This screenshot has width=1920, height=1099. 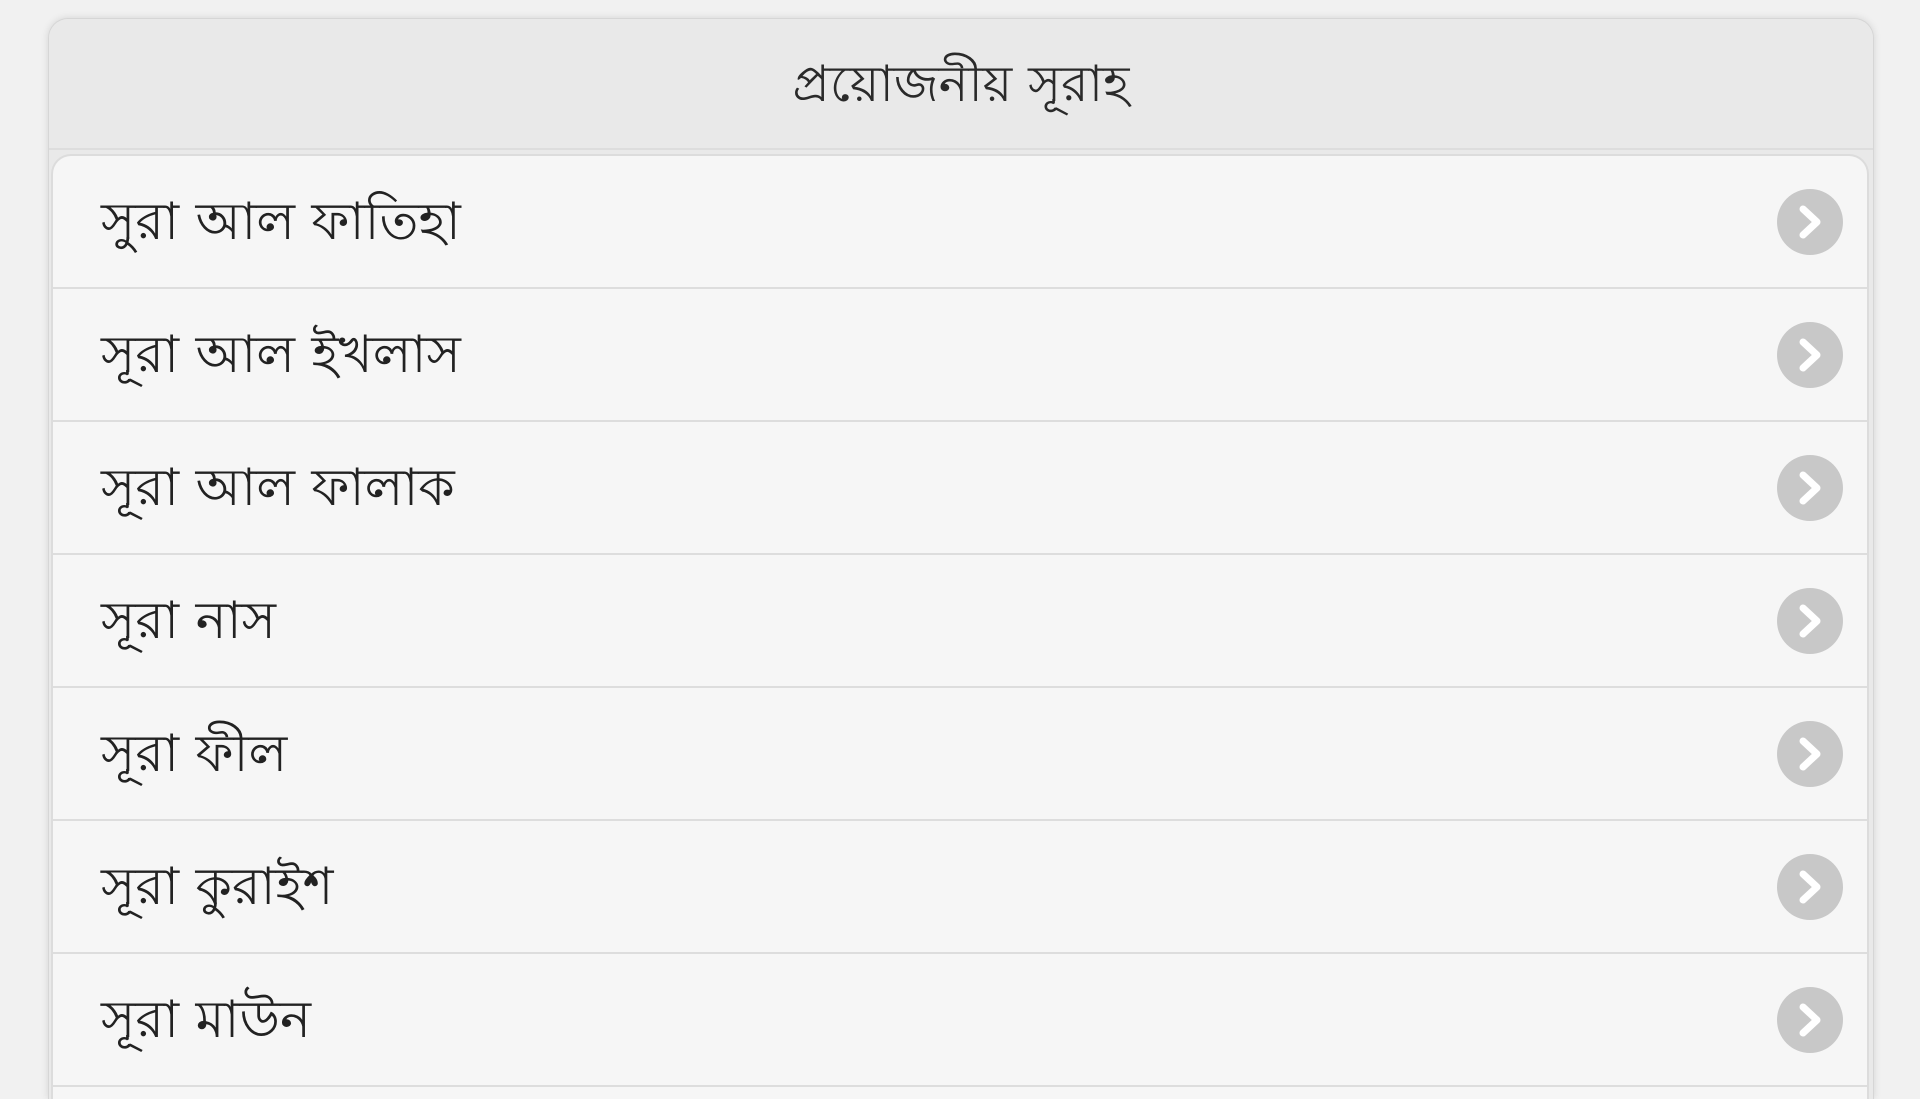 I want to click on list-item-label: সূরা ফীল, so click(x=194, y=753).